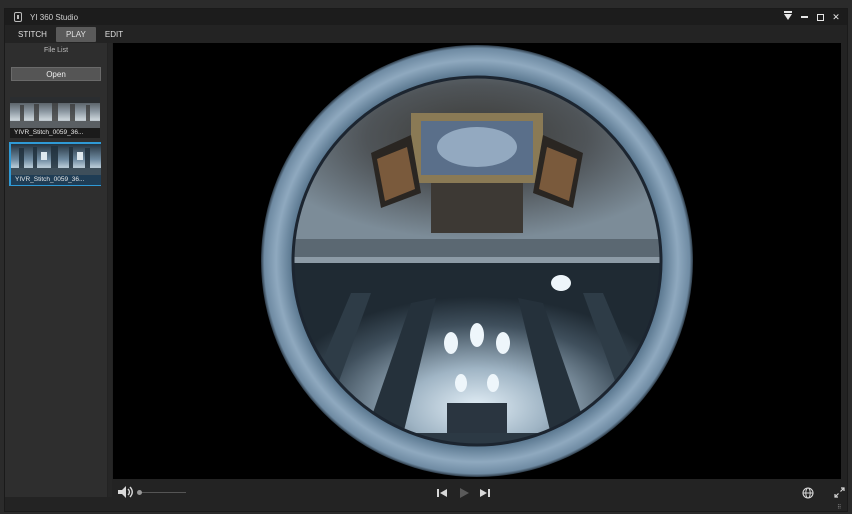 Image resolution: width=852 pixels, height=514 pixels. Describe the element at coordinates (839, 492) in the screenshot. I see `fullscreen-icon` at that location.